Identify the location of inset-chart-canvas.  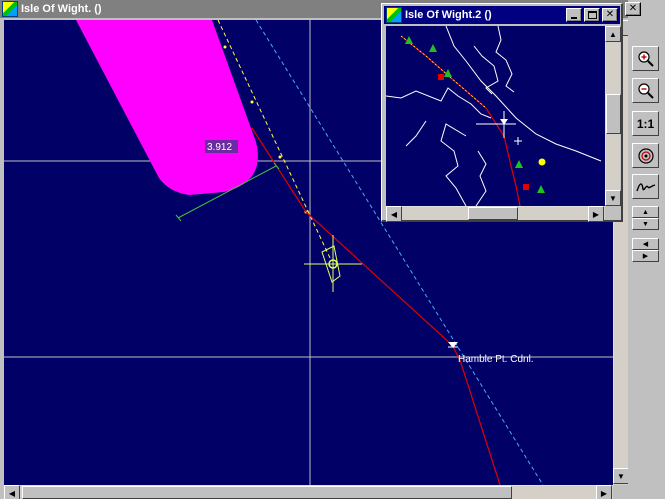
(495, 116).